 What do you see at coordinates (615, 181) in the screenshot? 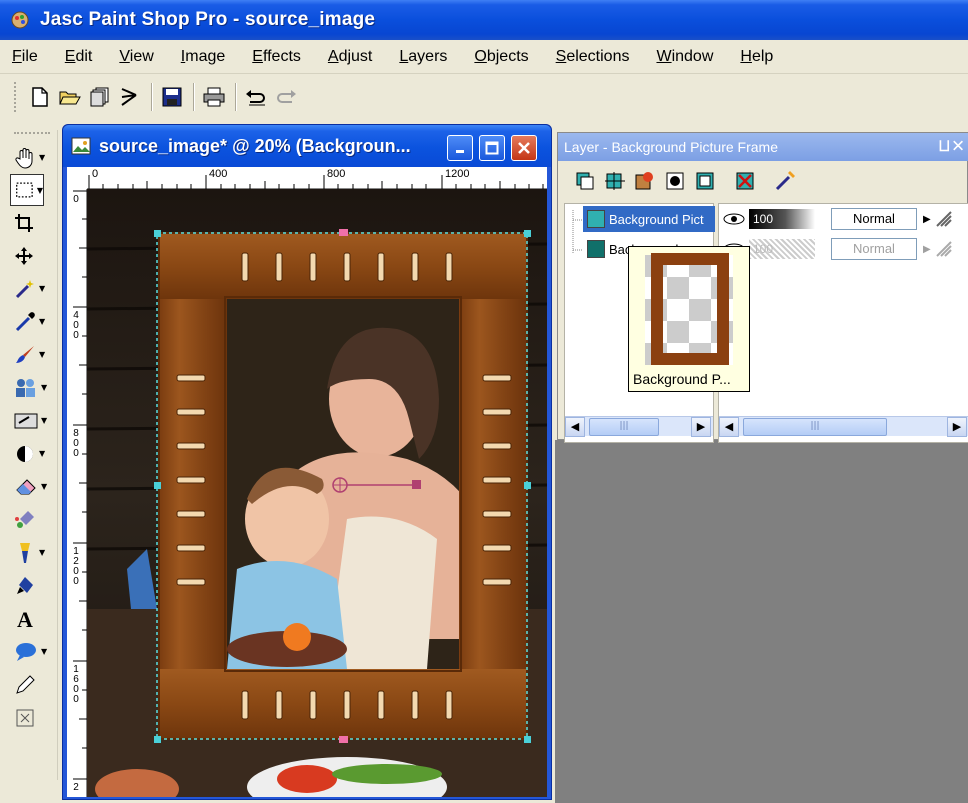
I see `new-vector-layer-button` at bounding box center [615, 181].